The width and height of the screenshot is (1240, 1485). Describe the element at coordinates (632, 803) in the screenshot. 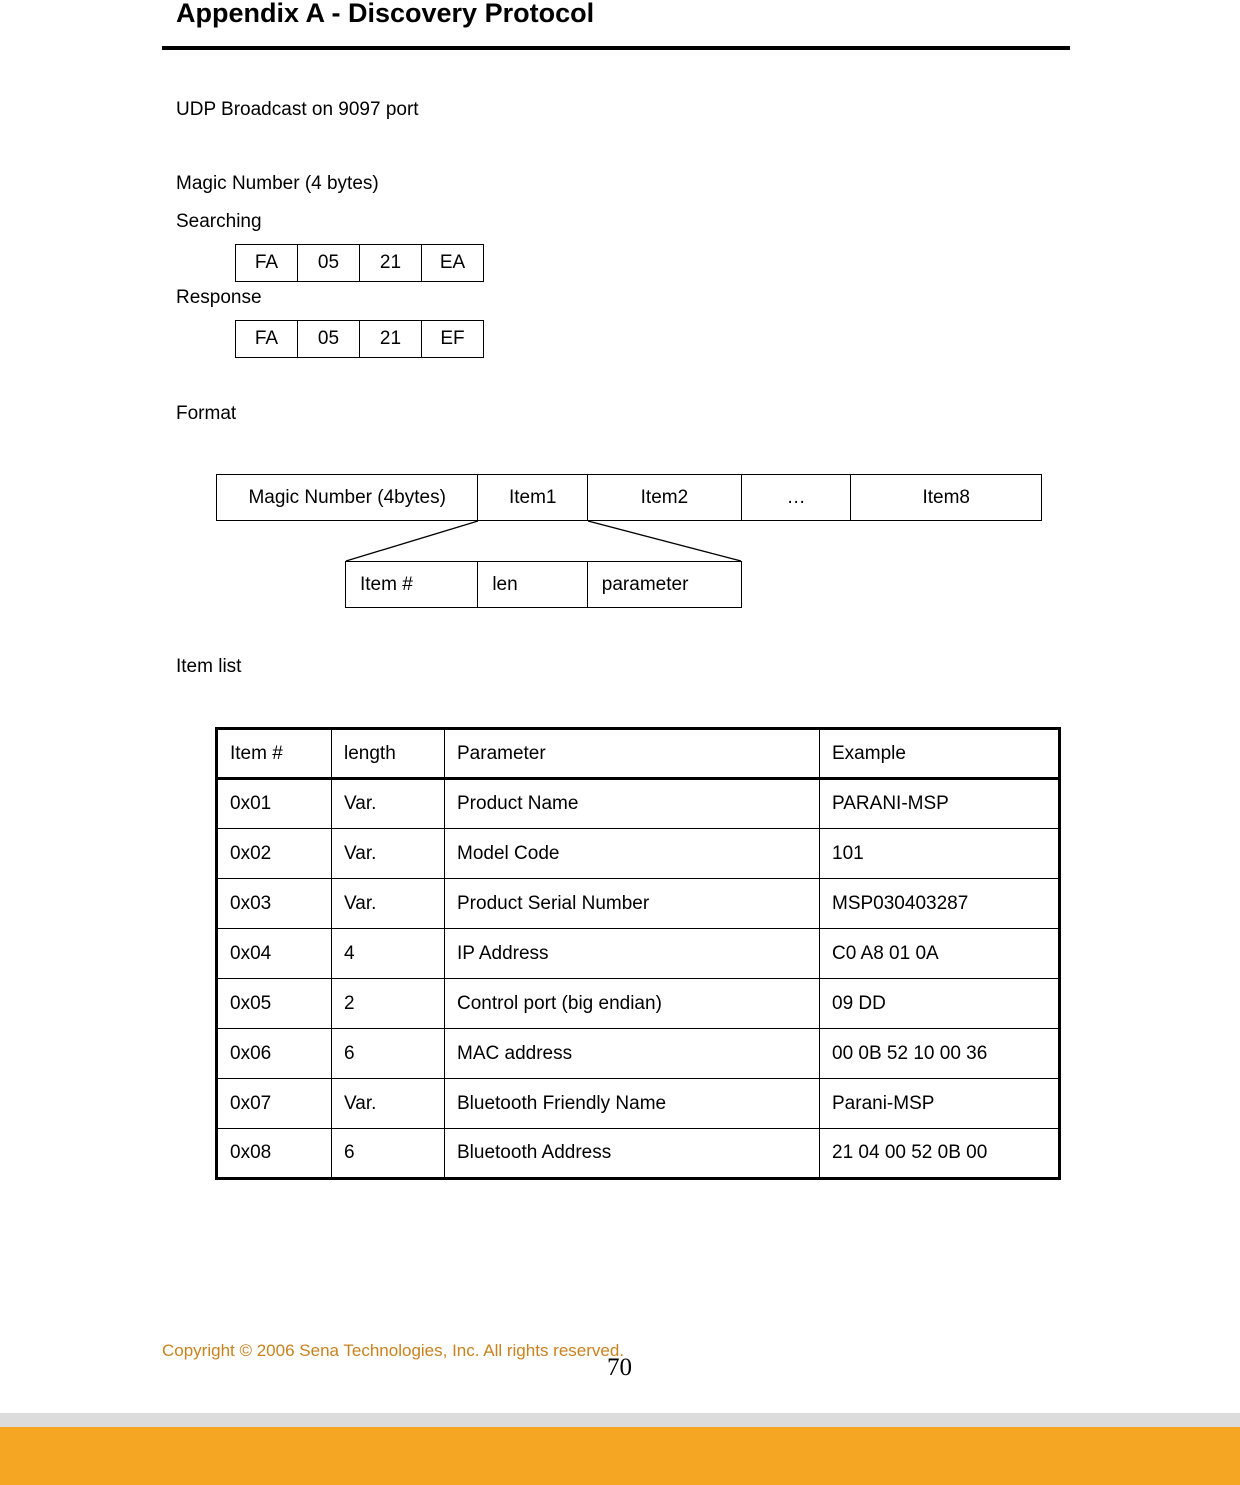

I see `cell-parameter: Product Name` at that location.